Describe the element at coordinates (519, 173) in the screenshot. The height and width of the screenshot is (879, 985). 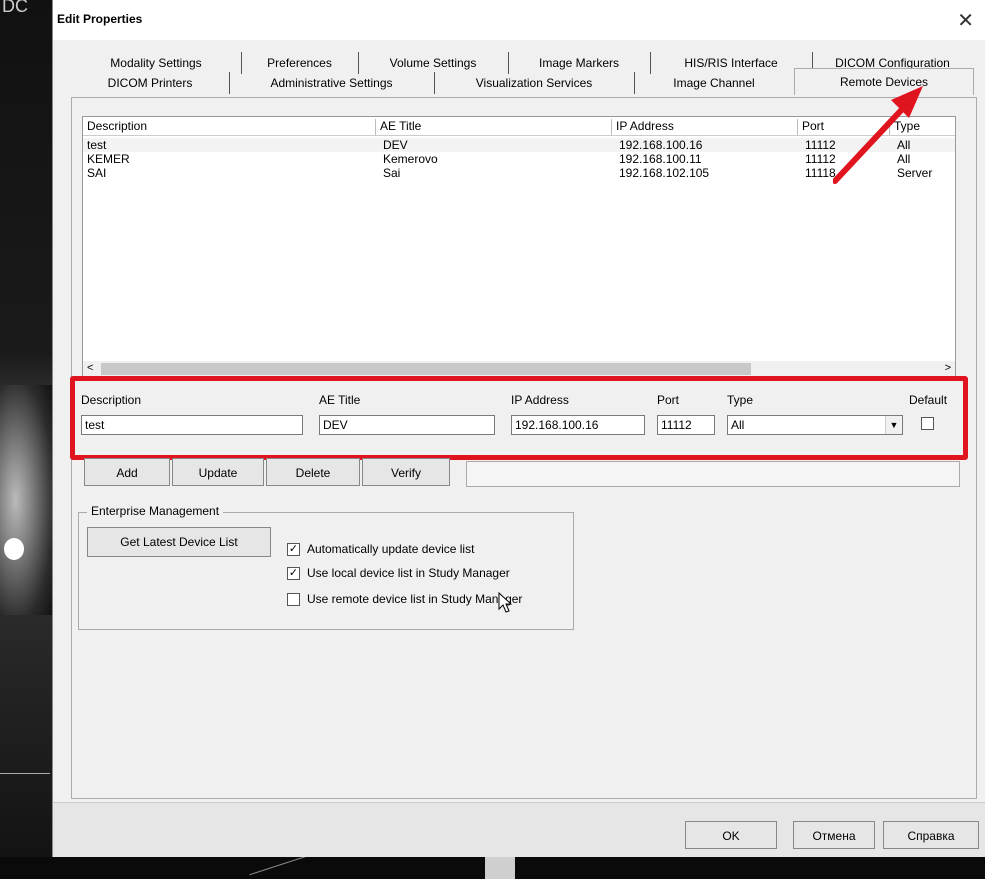
I see `table-row: SAI Sai 192.168.102.105 11118 Server` at that location.